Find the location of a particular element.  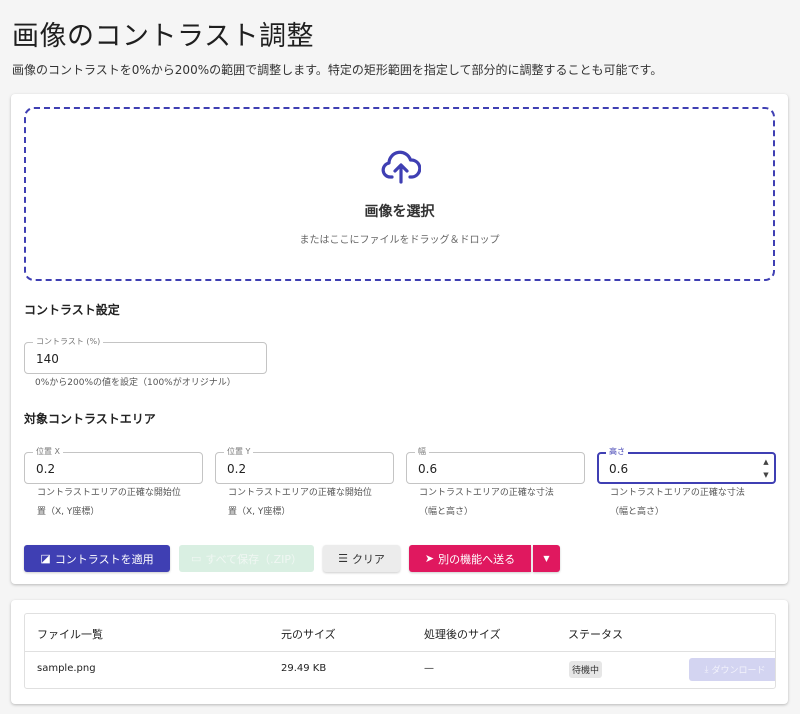

position-x-input: 0.2 is located at coordinates (45, 469).